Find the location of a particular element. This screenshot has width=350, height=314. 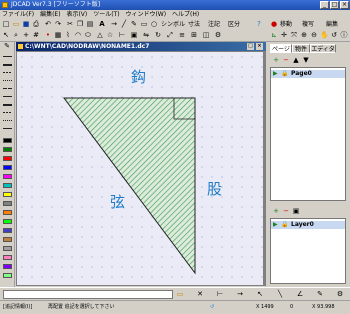

menu-window: ウィンドウ(W) is located at coordinates (145, 14).